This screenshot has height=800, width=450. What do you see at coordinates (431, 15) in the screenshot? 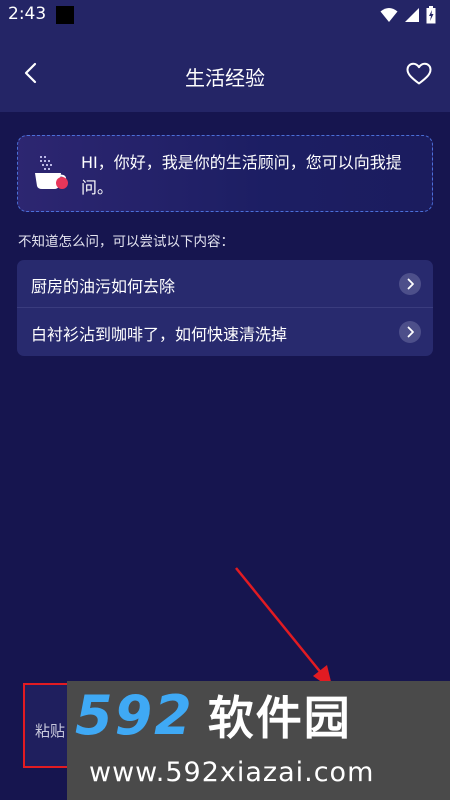
I see `battery-icon` at bounding box center [431, 15].